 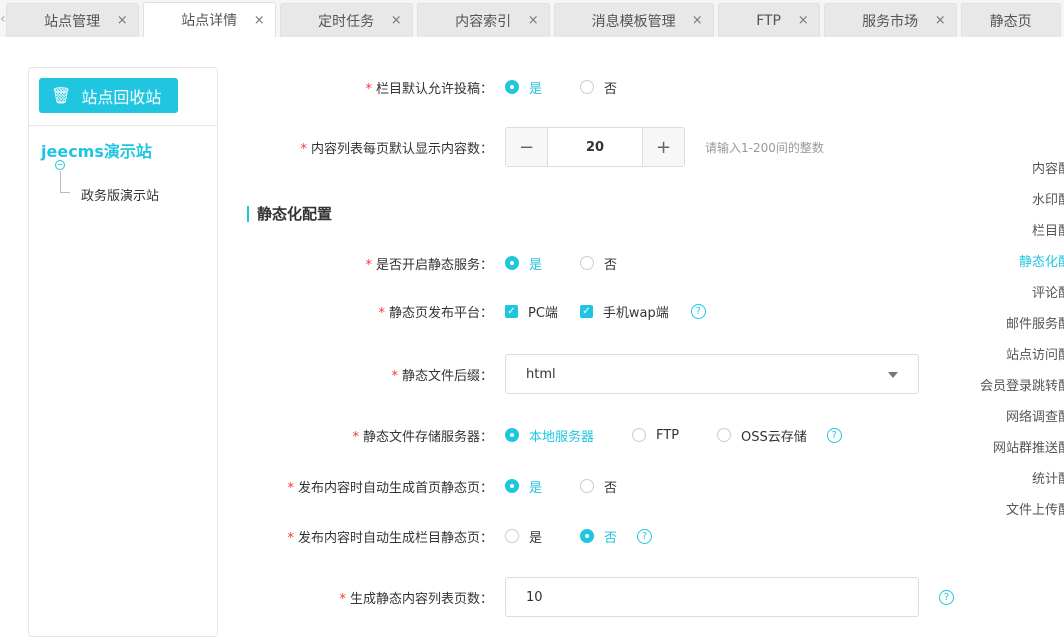 What do you see at coordinates (526, 147) in the screenshot?
I see `decrement-button: −` at bounding box center [526, 147].